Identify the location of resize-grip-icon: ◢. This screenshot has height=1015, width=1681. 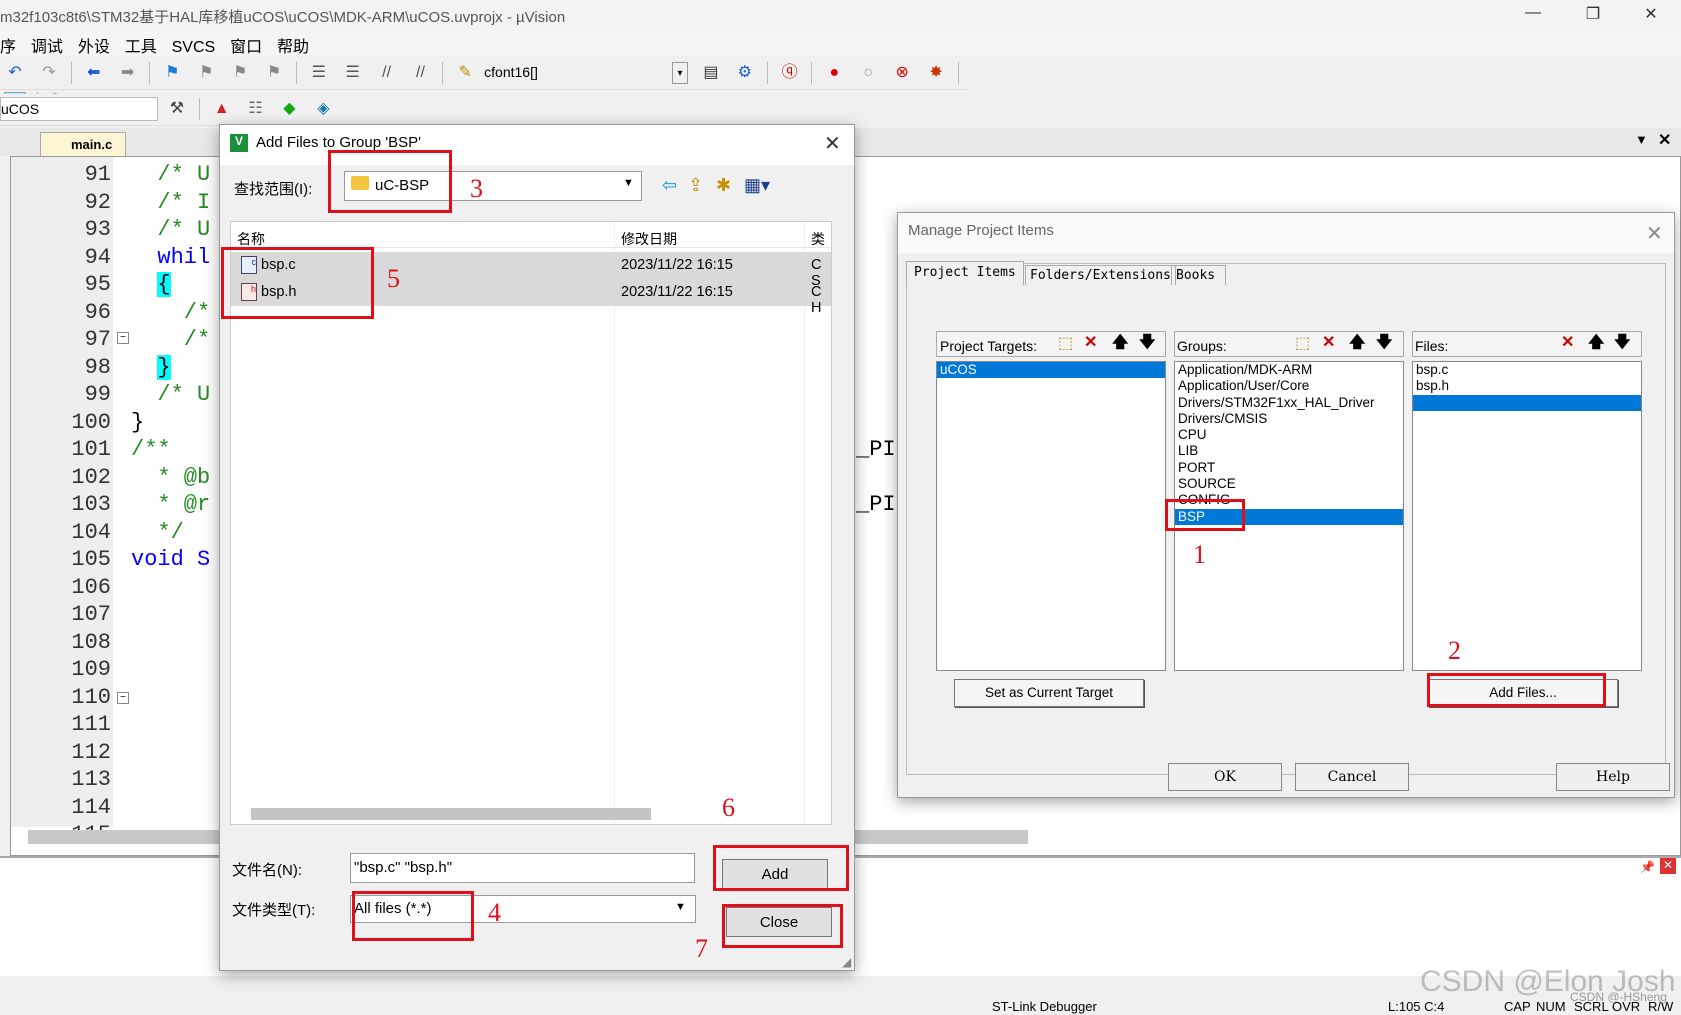
(846, 962).